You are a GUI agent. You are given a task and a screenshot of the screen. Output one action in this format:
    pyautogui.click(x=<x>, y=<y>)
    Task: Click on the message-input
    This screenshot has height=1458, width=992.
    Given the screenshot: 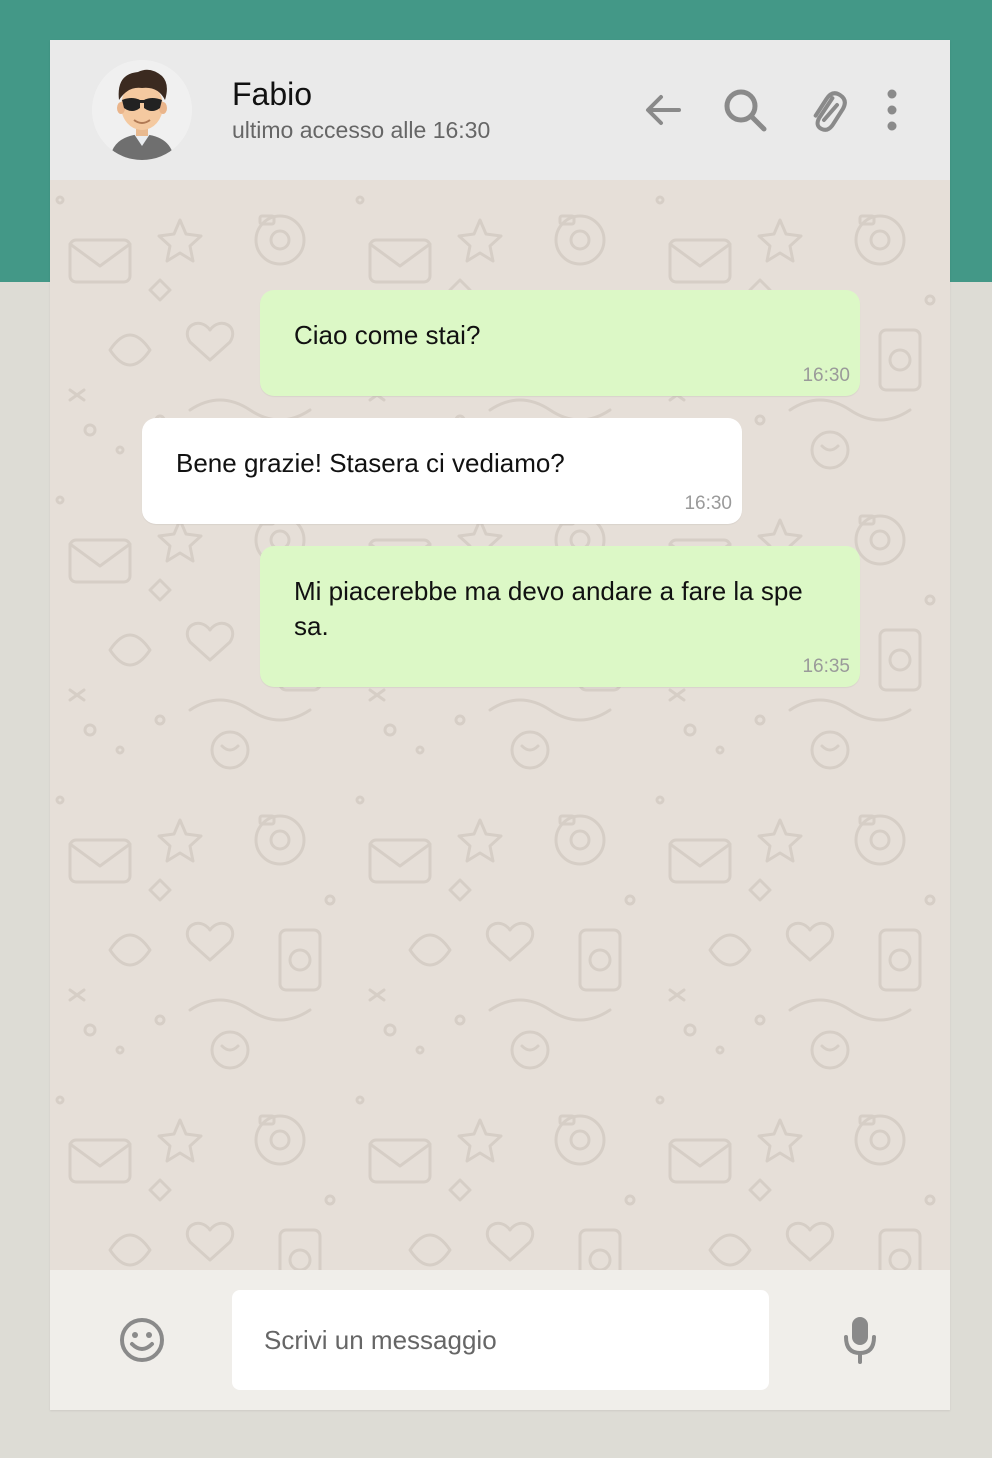 What is the action you would take?
    pyautogui.click(x=500, y=1340)
    